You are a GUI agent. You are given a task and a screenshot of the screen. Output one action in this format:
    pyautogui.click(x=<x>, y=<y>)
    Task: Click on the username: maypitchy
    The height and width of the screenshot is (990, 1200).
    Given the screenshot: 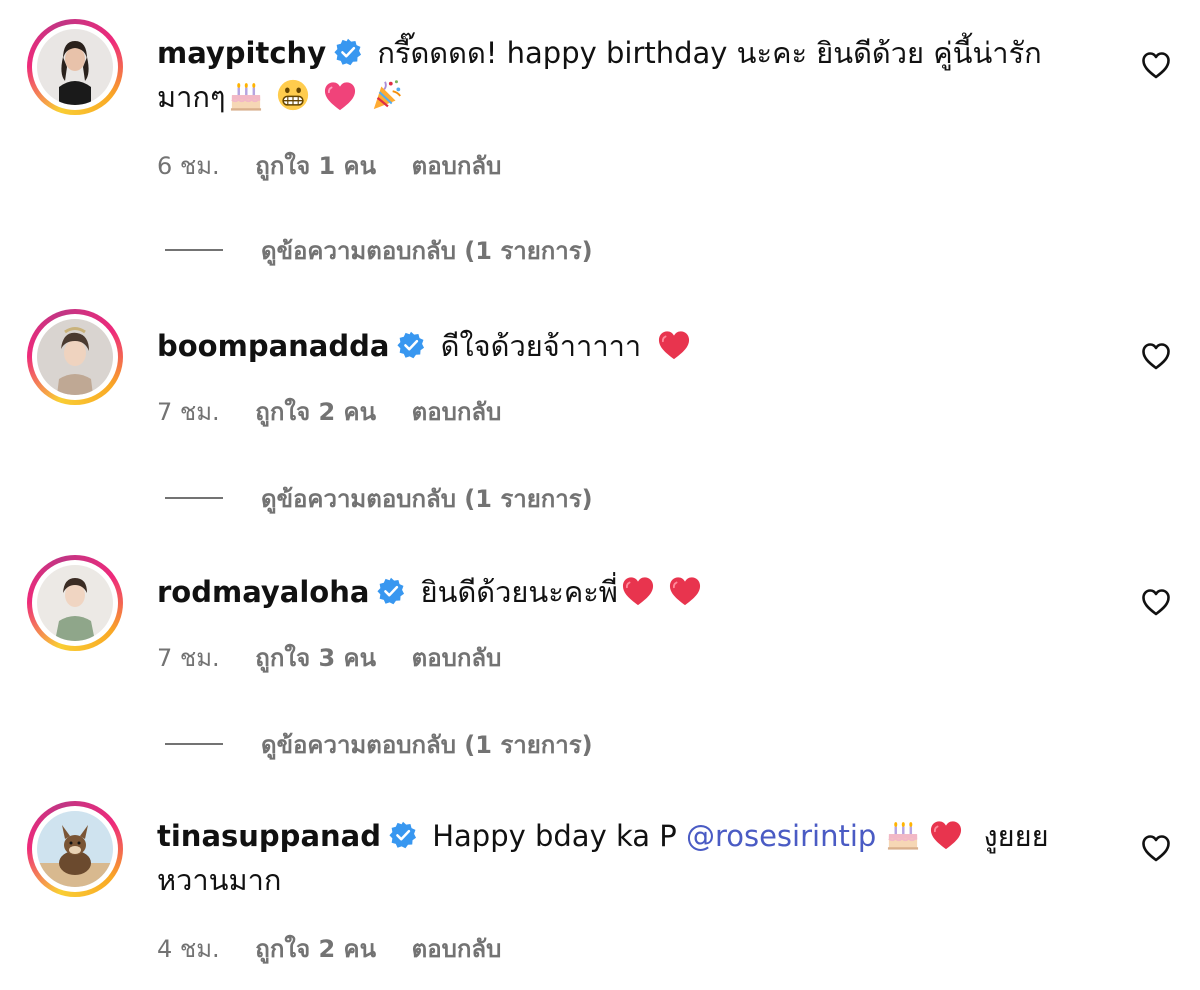 What is the action you would take?
    pyautogui.click(x=241, y=53)
    